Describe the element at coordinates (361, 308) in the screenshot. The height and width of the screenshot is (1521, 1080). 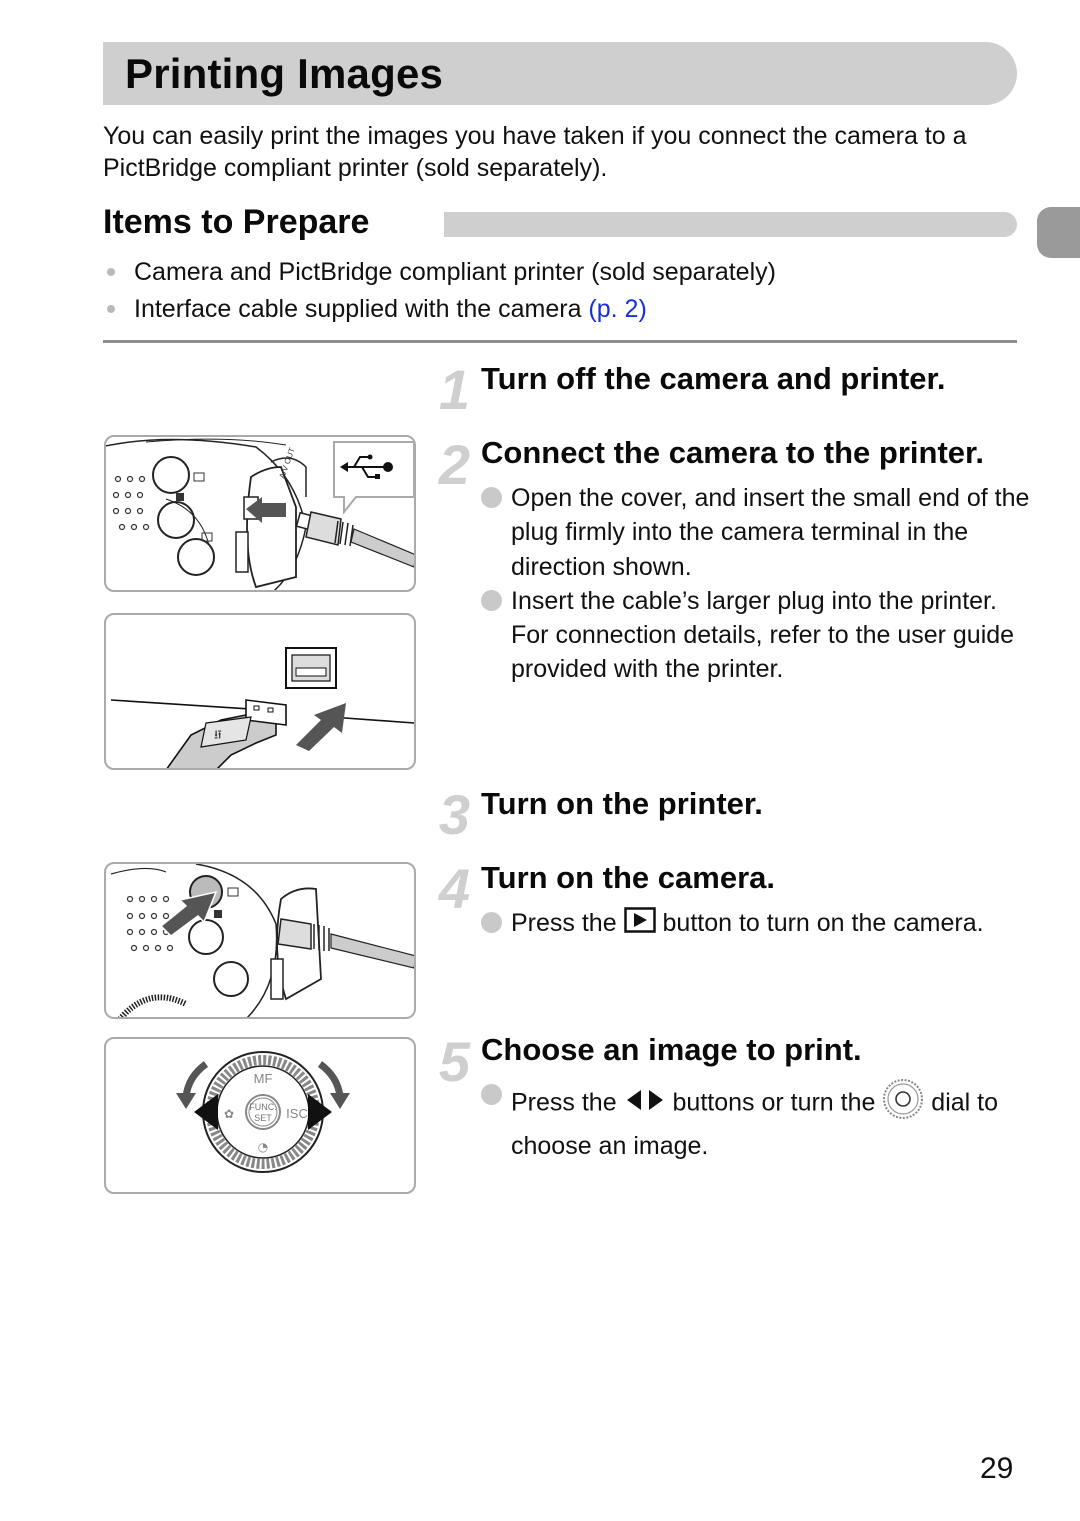
I see `list-item-text: Interface cable supplied with the camera` at that location.